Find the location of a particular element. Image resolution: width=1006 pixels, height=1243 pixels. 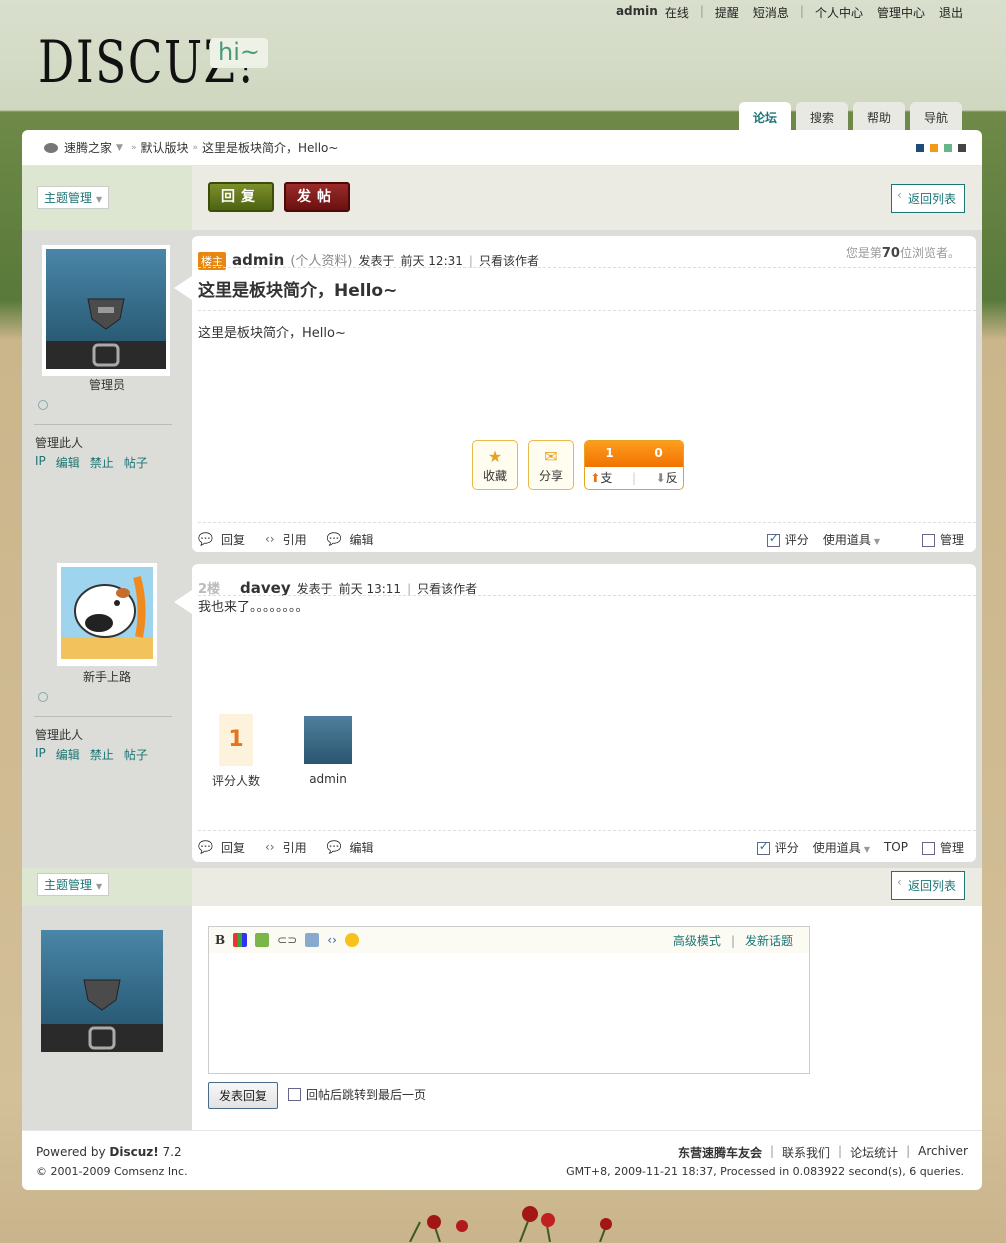

new-post-button: 发帖 is located at coordinates (317, 197).